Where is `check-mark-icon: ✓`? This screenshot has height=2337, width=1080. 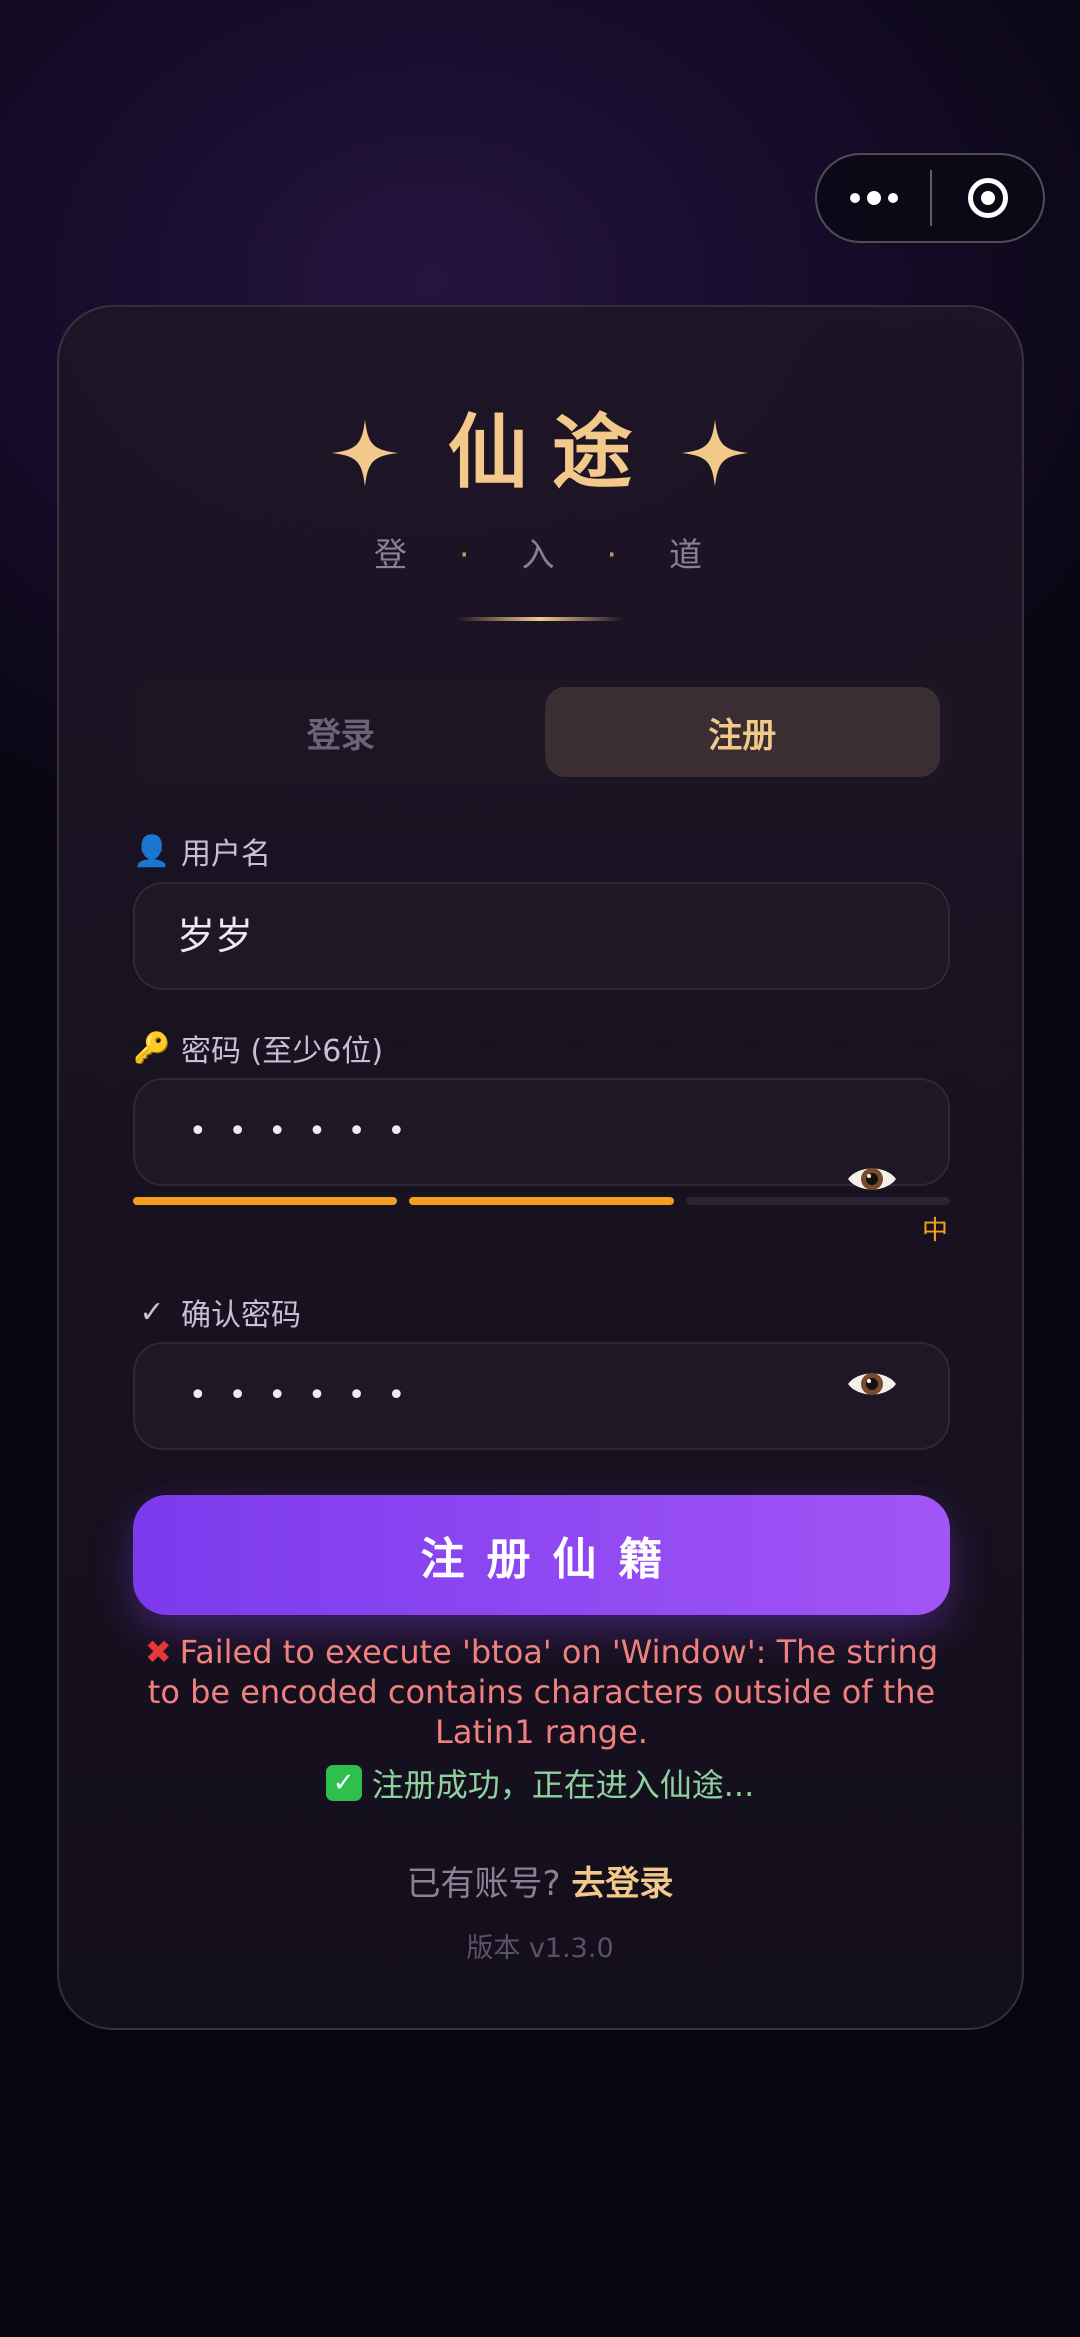
check-mark-icon: ✓ is located at coordinates (152, 1312).